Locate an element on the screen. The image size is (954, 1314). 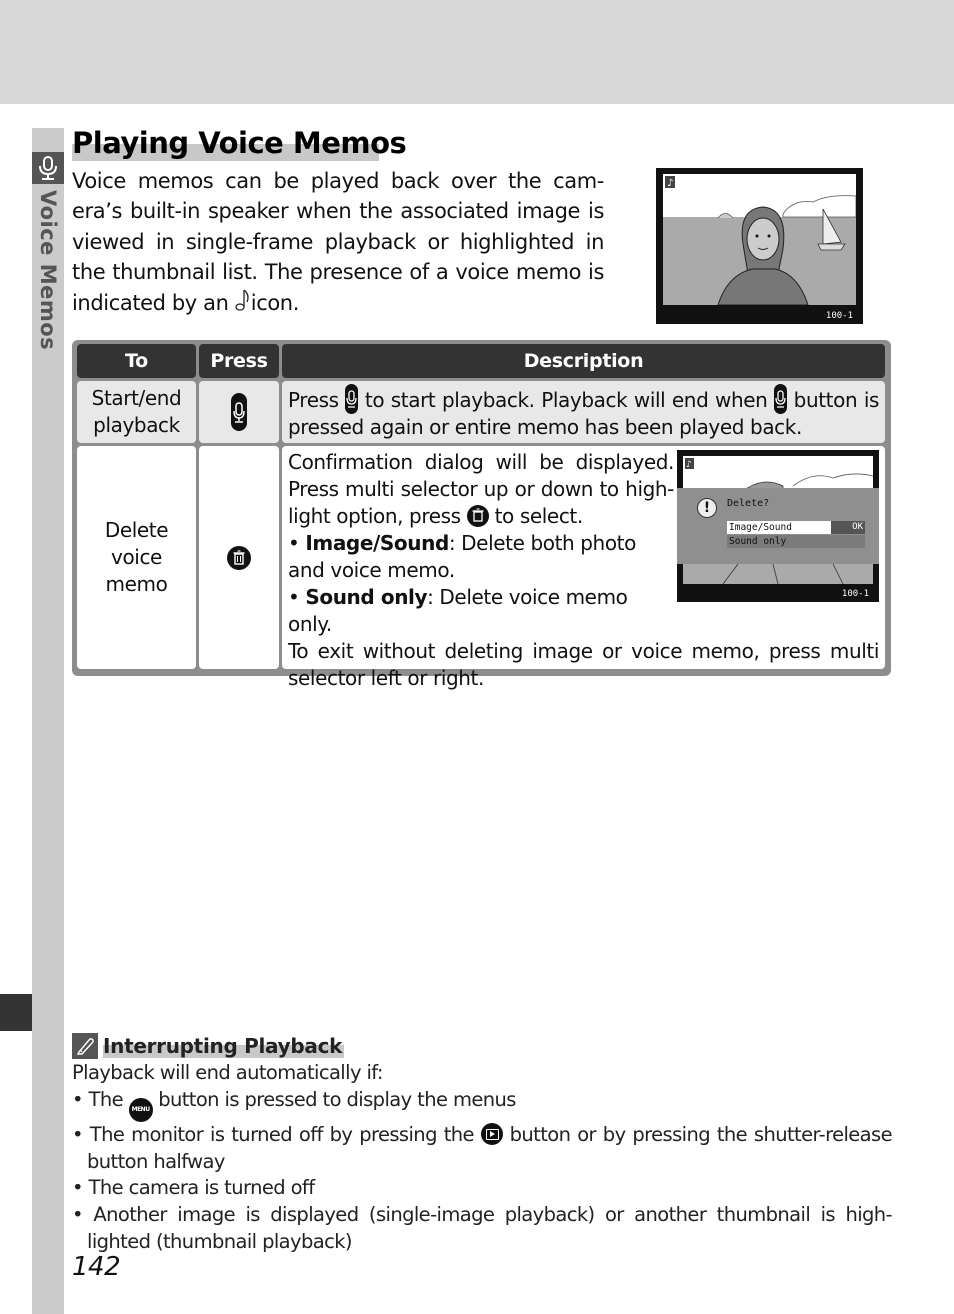
microphone-icon is located at coordinates (48, 168).